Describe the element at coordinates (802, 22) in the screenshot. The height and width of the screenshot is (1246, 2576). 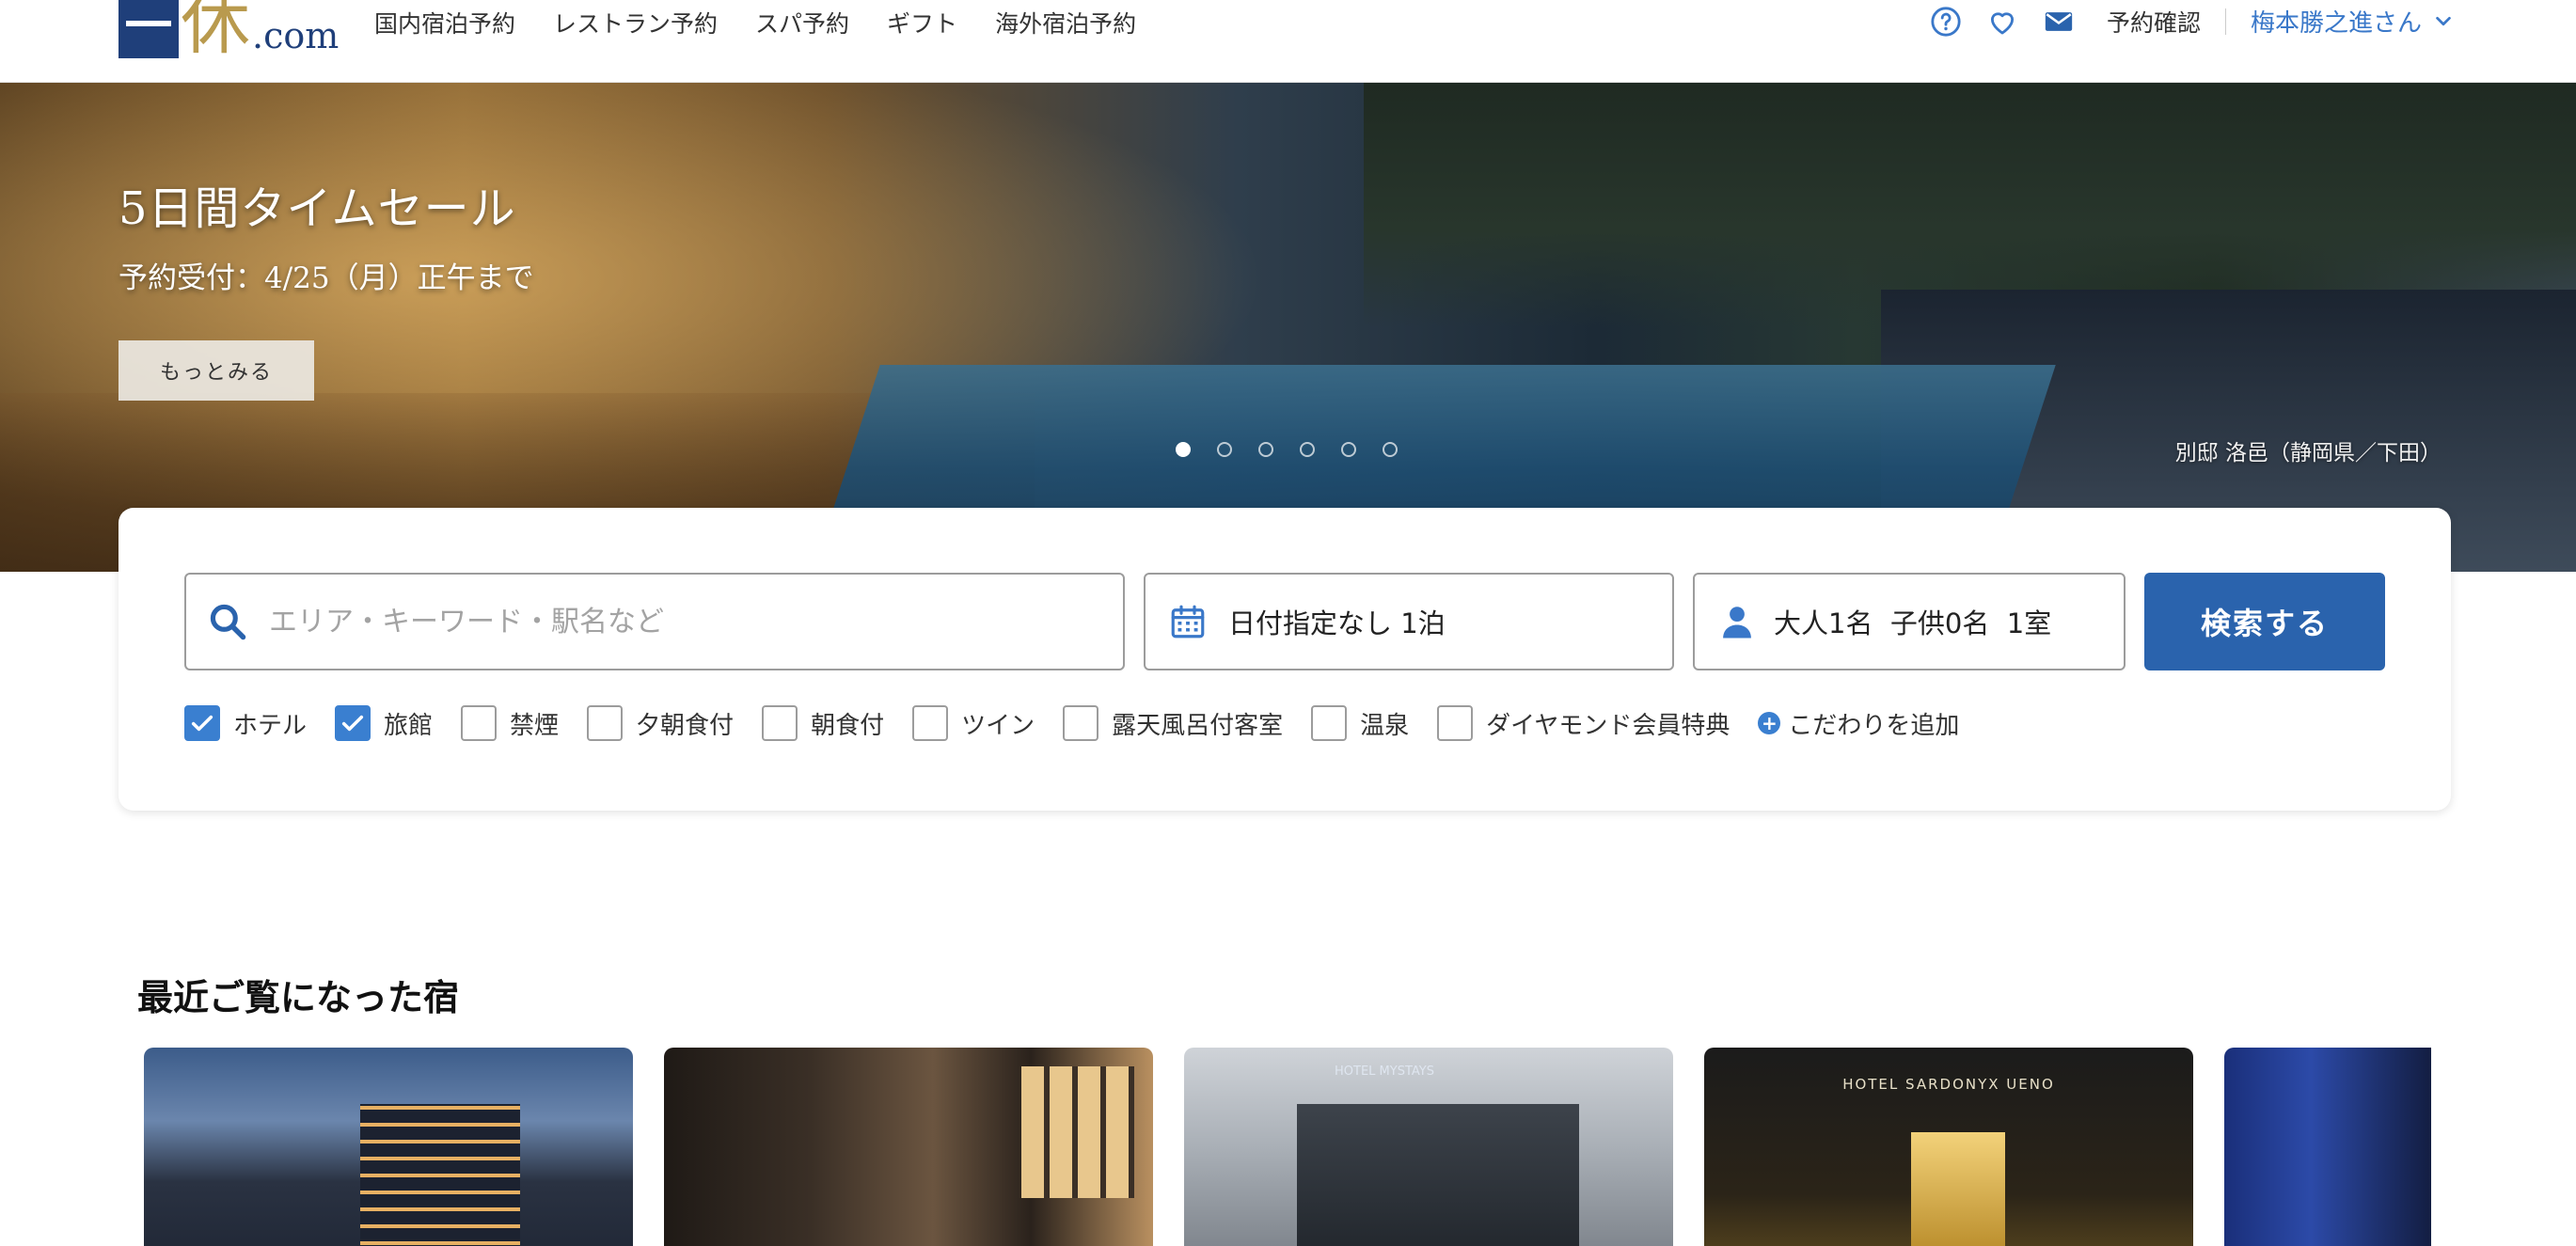
I see `nav-spa: スパ予約` at that location.